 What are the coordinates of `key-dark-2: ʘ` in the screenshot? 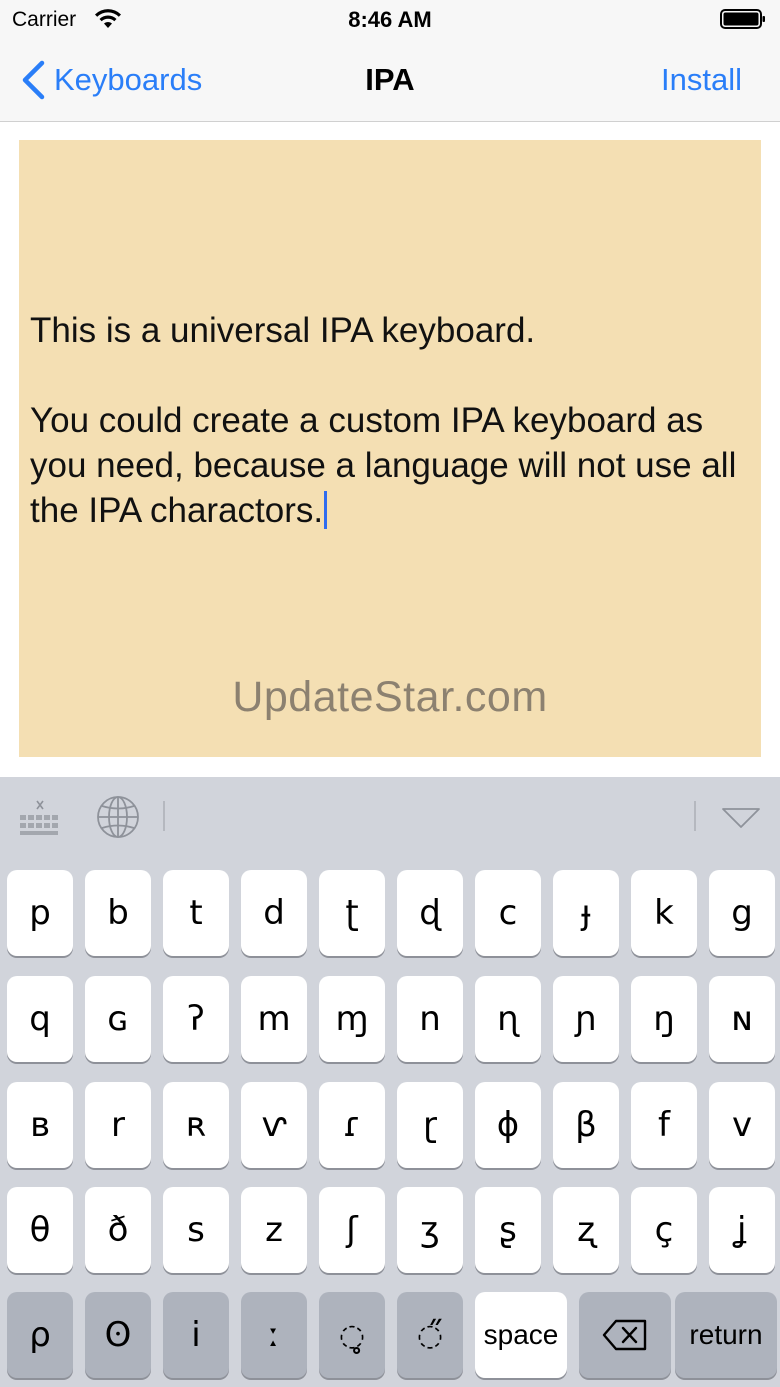 It's located at (118, 1335).